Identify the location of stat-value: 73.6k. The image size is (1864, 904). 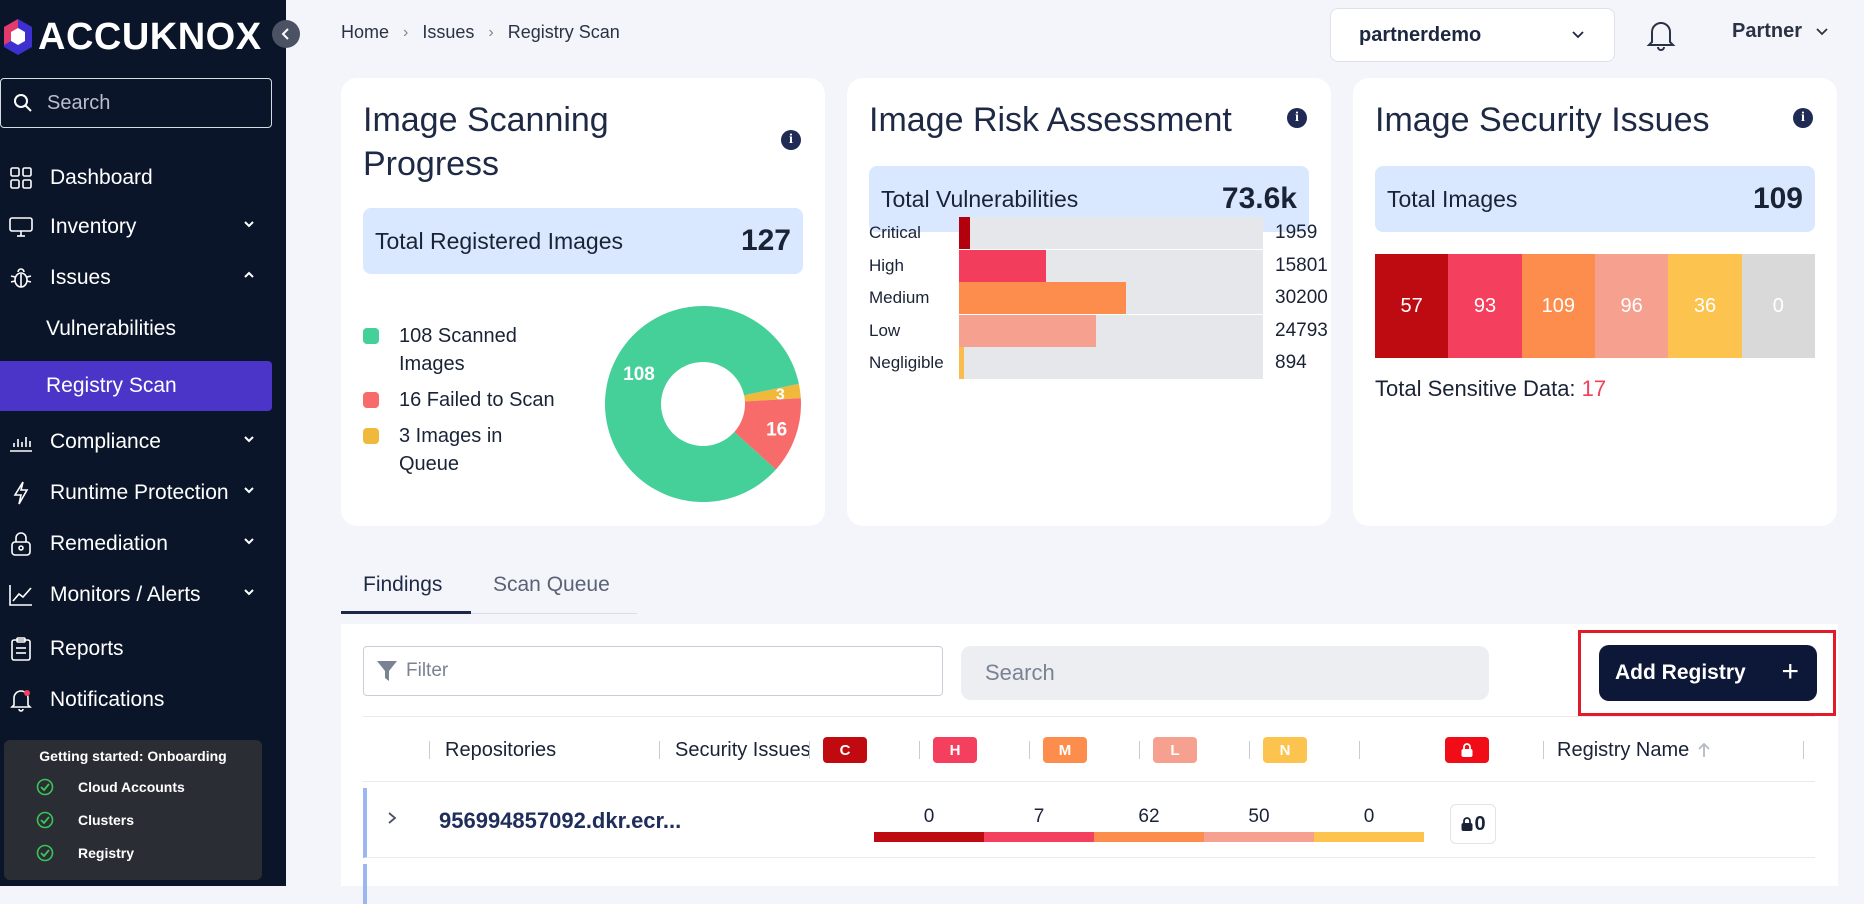
(1259, 198).